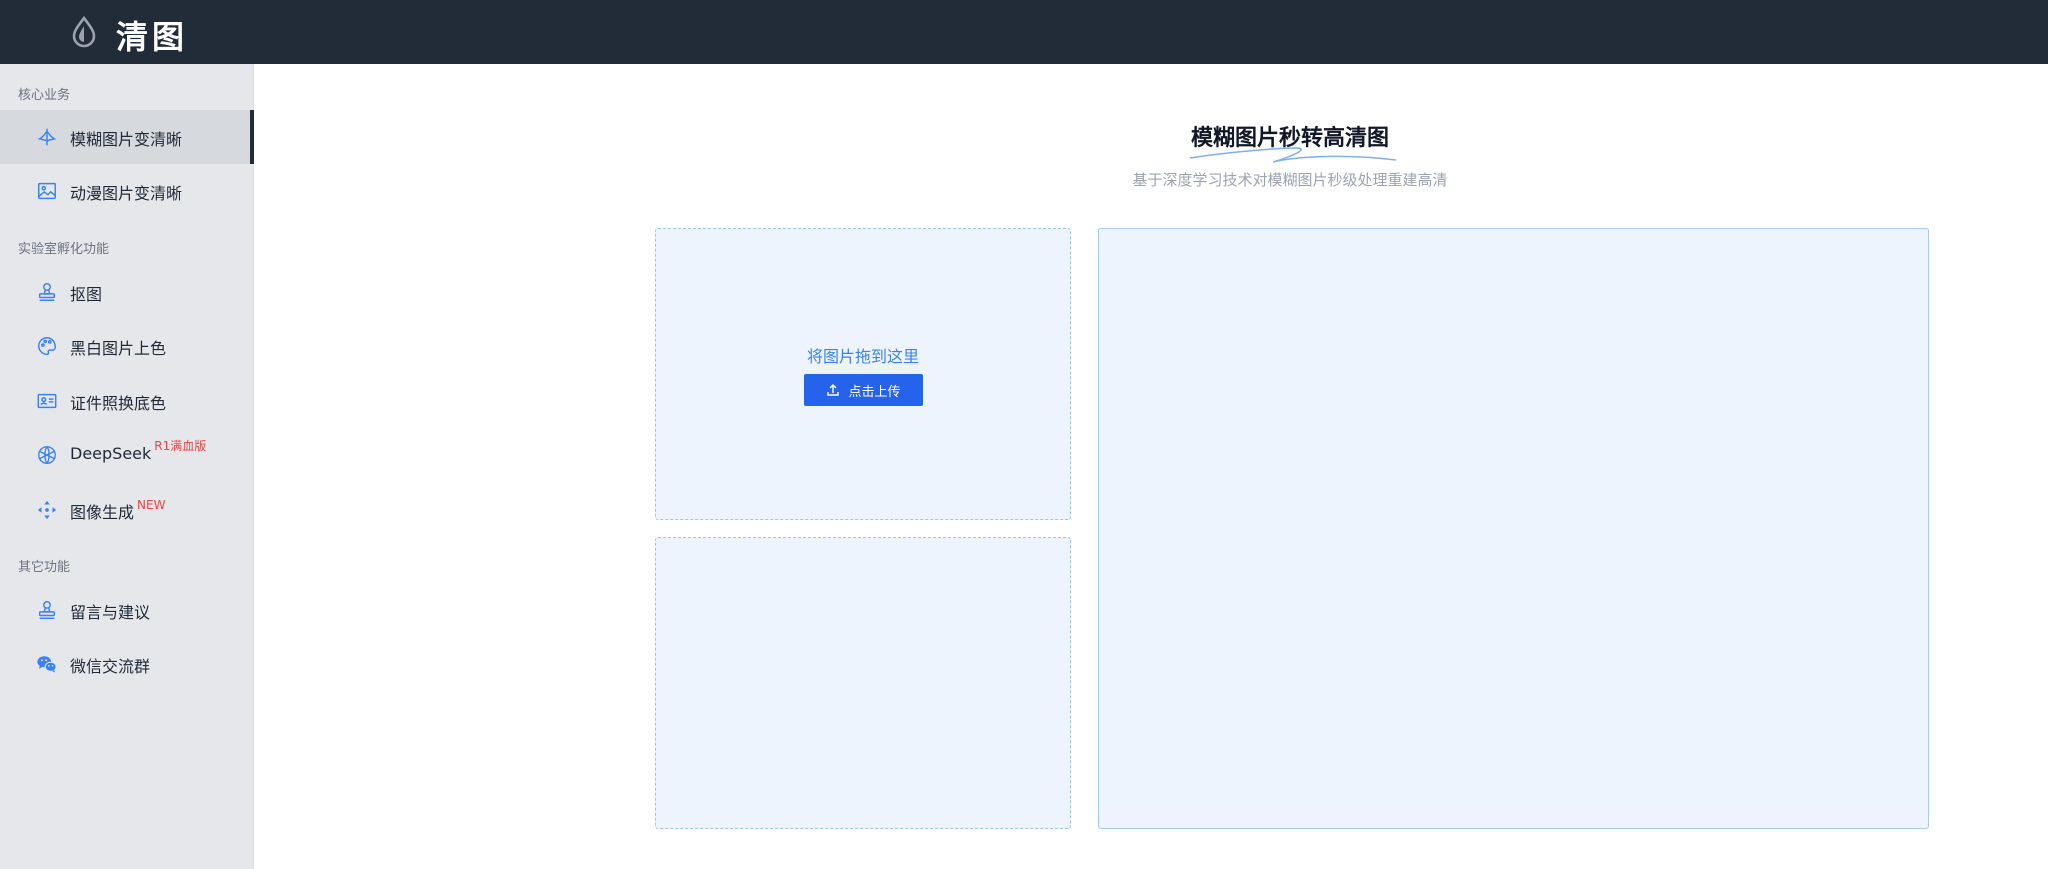 The image size is (2048, 869). What do you see at coordinates (152, 35) in the screenshot?
I see `brand-name: 清图` at bounding box center [152, 35].